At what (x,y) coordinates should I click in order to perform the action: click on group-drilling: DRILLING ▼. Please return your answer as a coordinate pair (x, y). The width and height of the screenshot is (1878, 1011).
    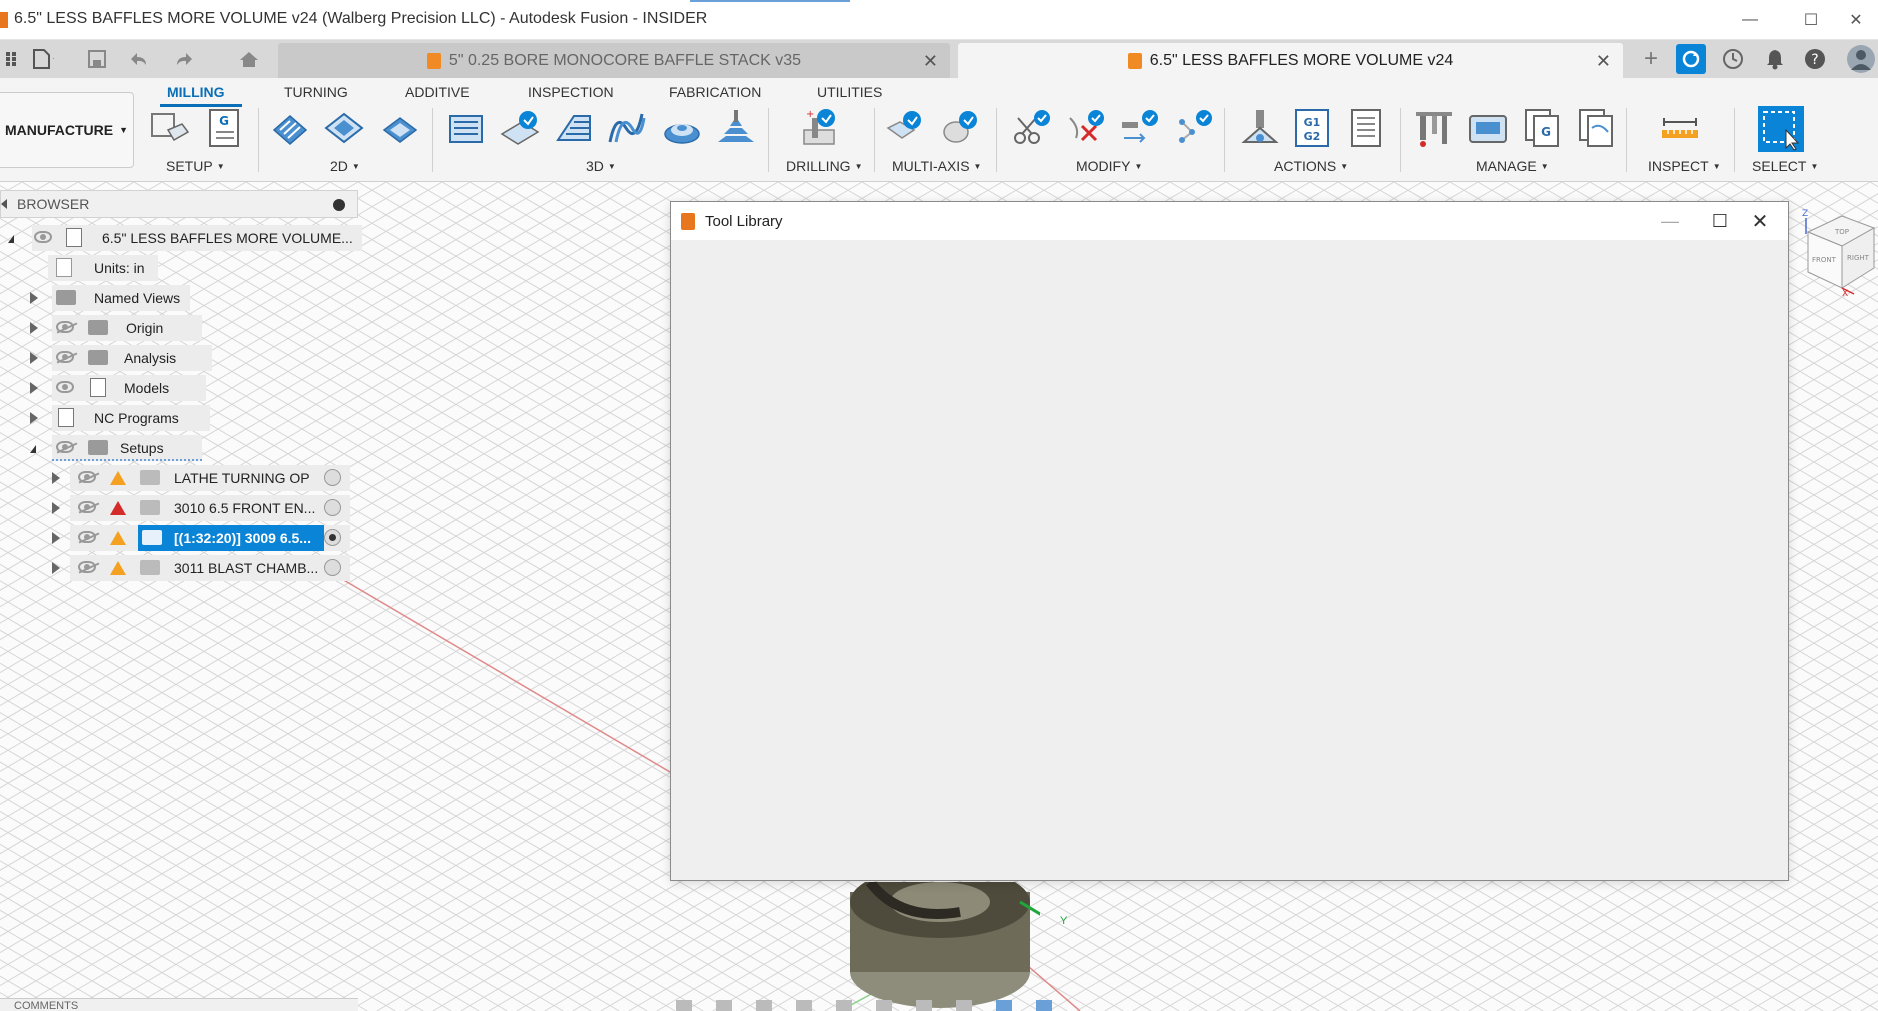
    Looking at the image, I should click on (824, 166).